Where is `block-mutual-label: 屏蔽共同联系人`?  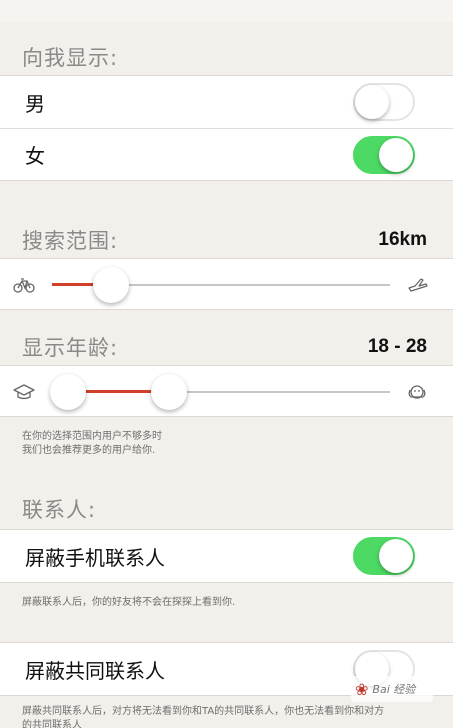
block-mutual-label: 屏蔽共同联系人 is located at coordinates (95, 670).